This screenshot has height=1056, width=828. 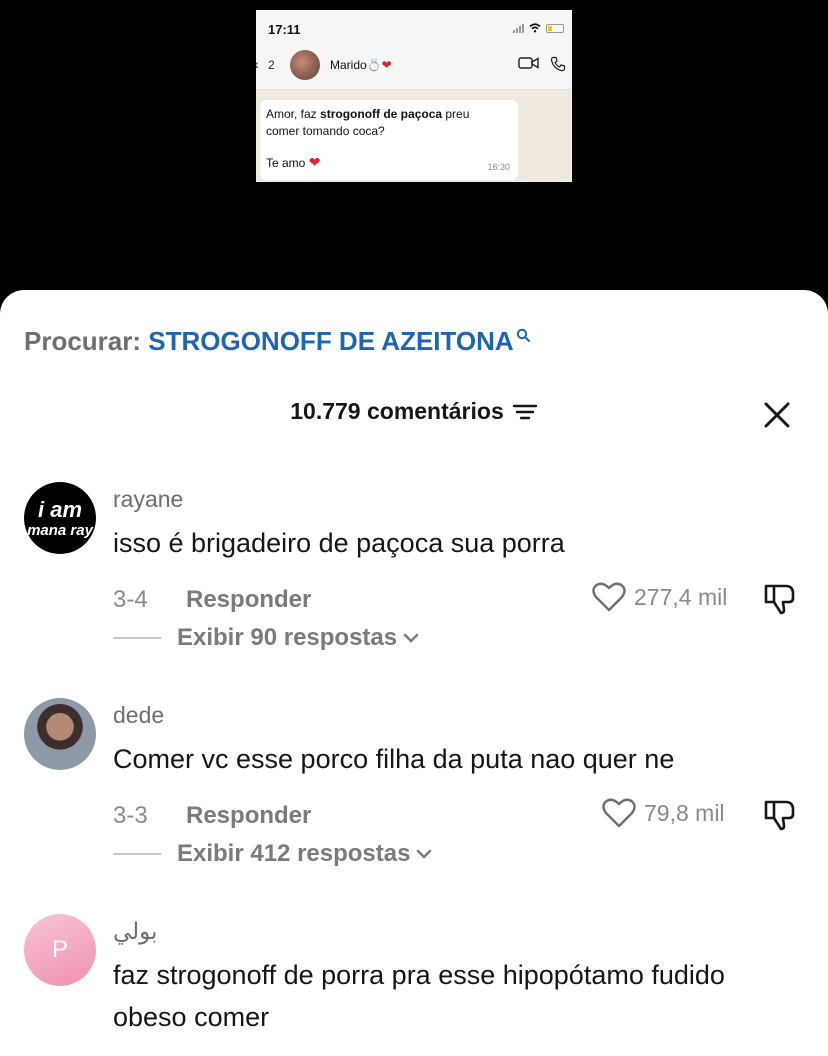 What do you see at coordinates (414, 65) in the screenshot?
I see `chat-header: ‹ 2 Marido💍❤` at bounding box center [414, 65].